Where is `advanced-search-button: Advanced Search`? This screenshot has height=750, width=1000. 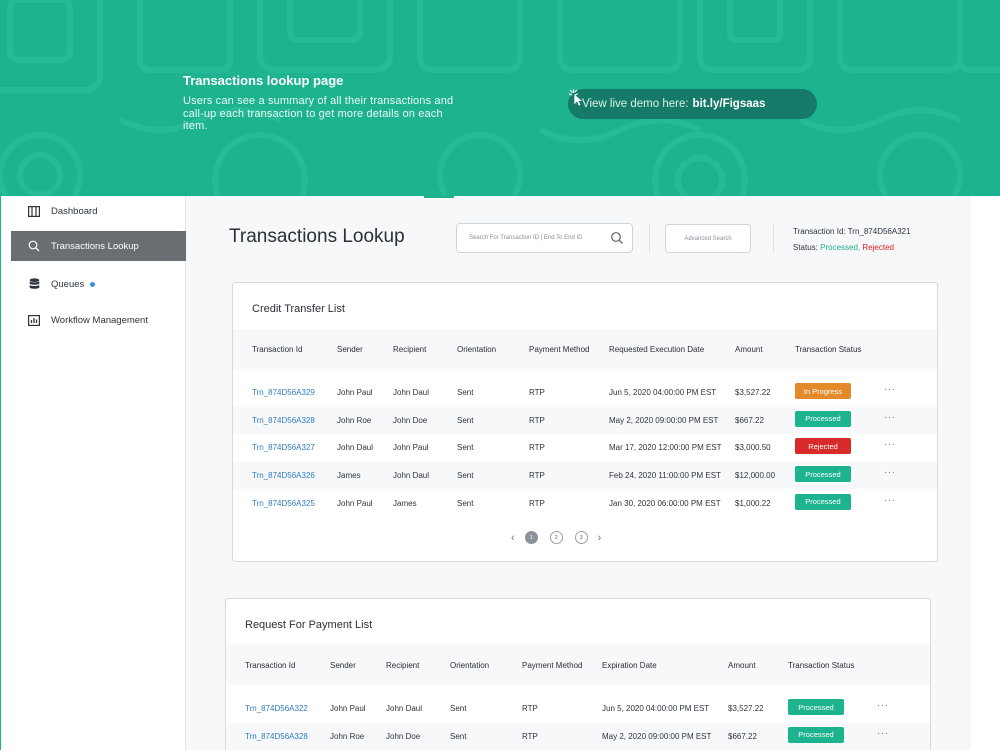
advanced-search-button: Advanced Search is located at coordinates (708, 238).